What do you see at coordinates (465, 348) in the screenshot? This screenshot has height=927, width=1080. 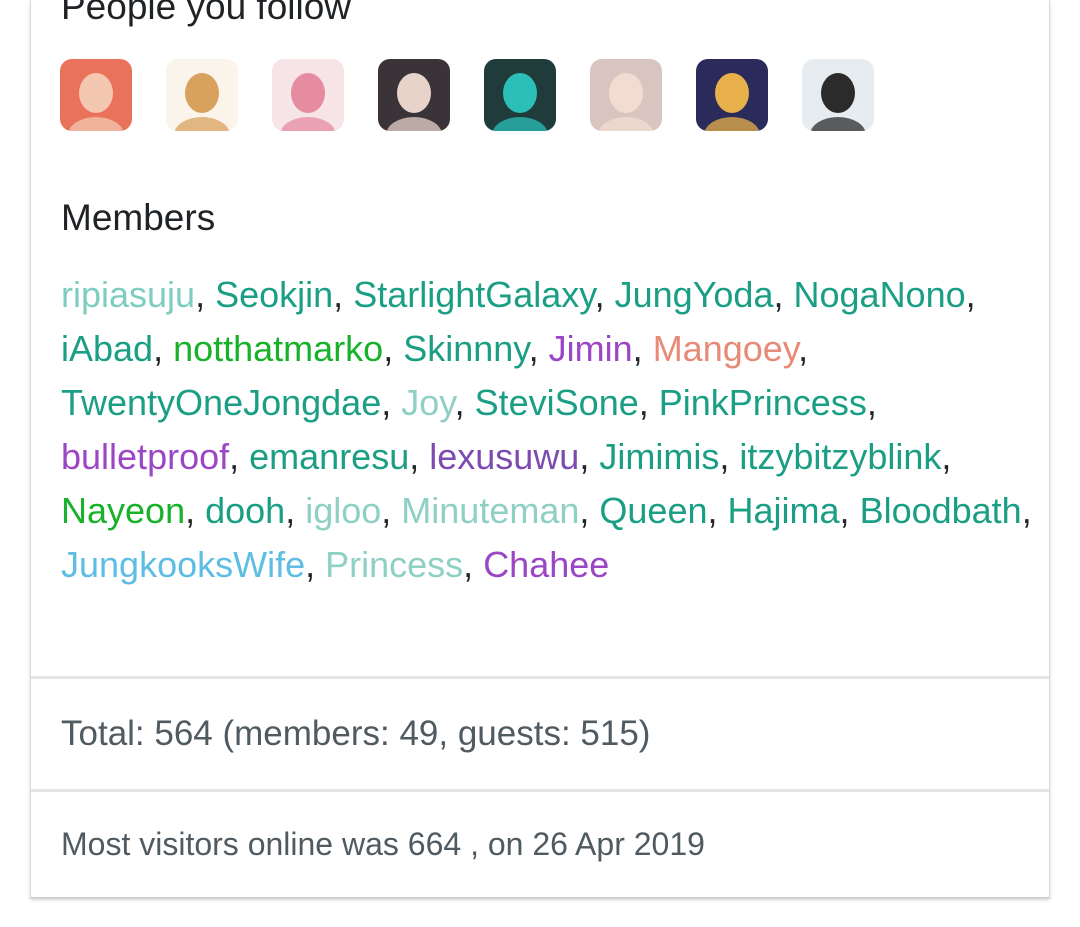 I see `member-link: Skinnny` at bounding box center [465, 348].